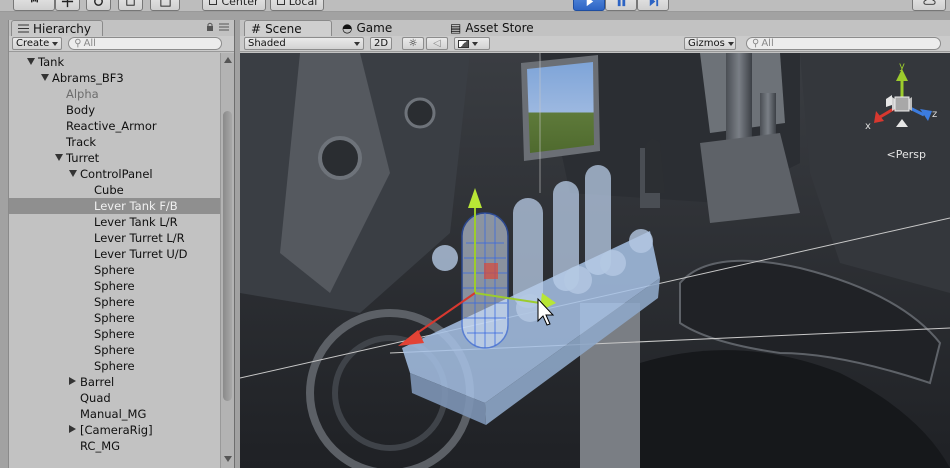 The height and width of the screenshot is (468, 950). I want to click on hierarchy-item: Lever Tank L/R, so click(115, 222).